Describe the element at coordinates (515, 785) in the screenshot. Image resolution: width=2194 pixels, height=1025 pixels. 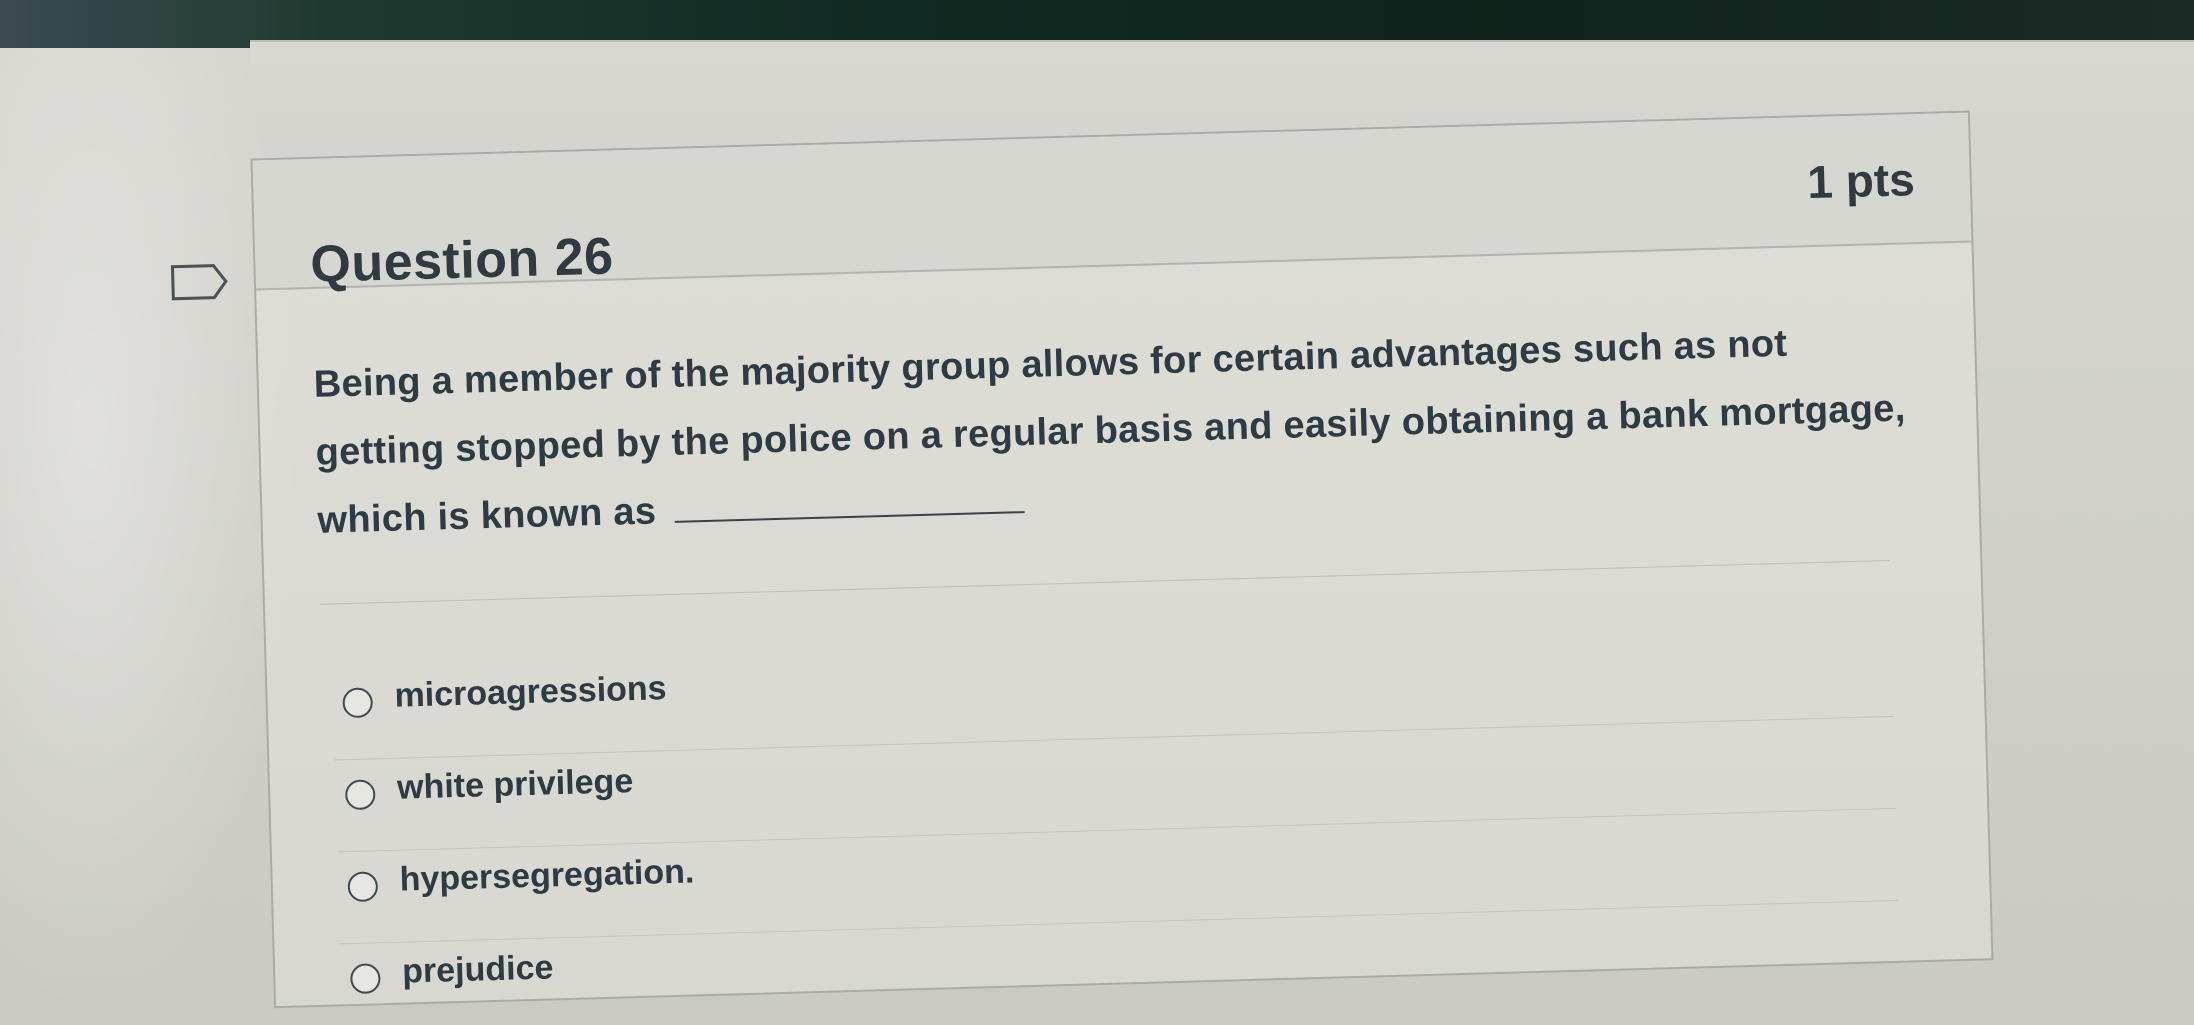
I see `answer-label: white privilege` at that location.